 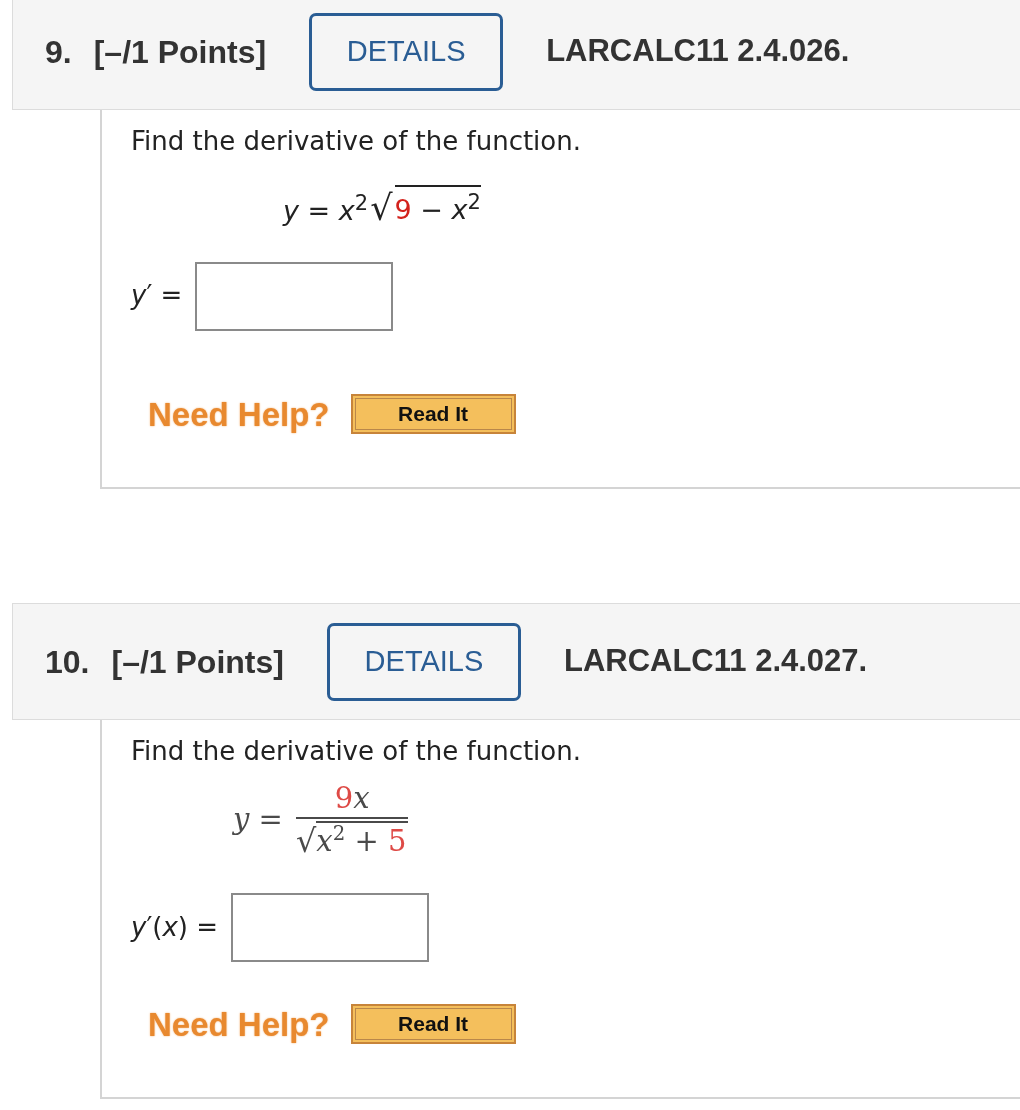 What do you see at coordinates (157, 296) in the screenshot?
I see `answer-label: y′ =` at bounding box center [157, 296].